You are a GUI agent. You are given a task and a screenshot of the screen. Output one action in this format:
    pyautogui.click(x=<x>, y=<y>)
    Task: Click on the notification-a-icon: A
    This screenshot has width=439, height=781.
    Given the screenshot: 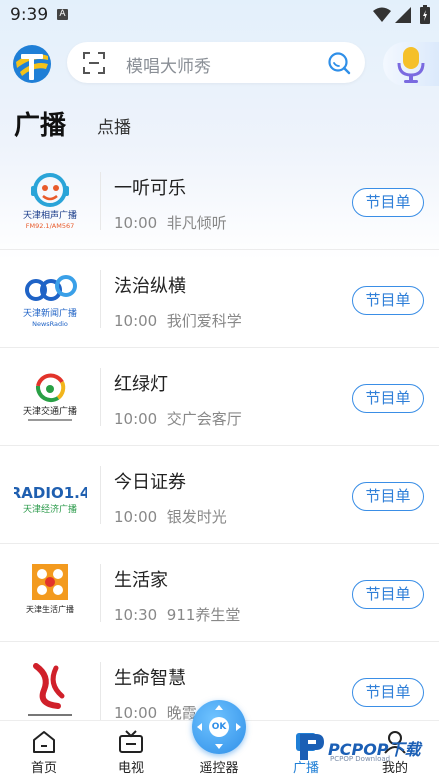 What is the action you would take?
    pyautogui.click(x=62, y=14)
    